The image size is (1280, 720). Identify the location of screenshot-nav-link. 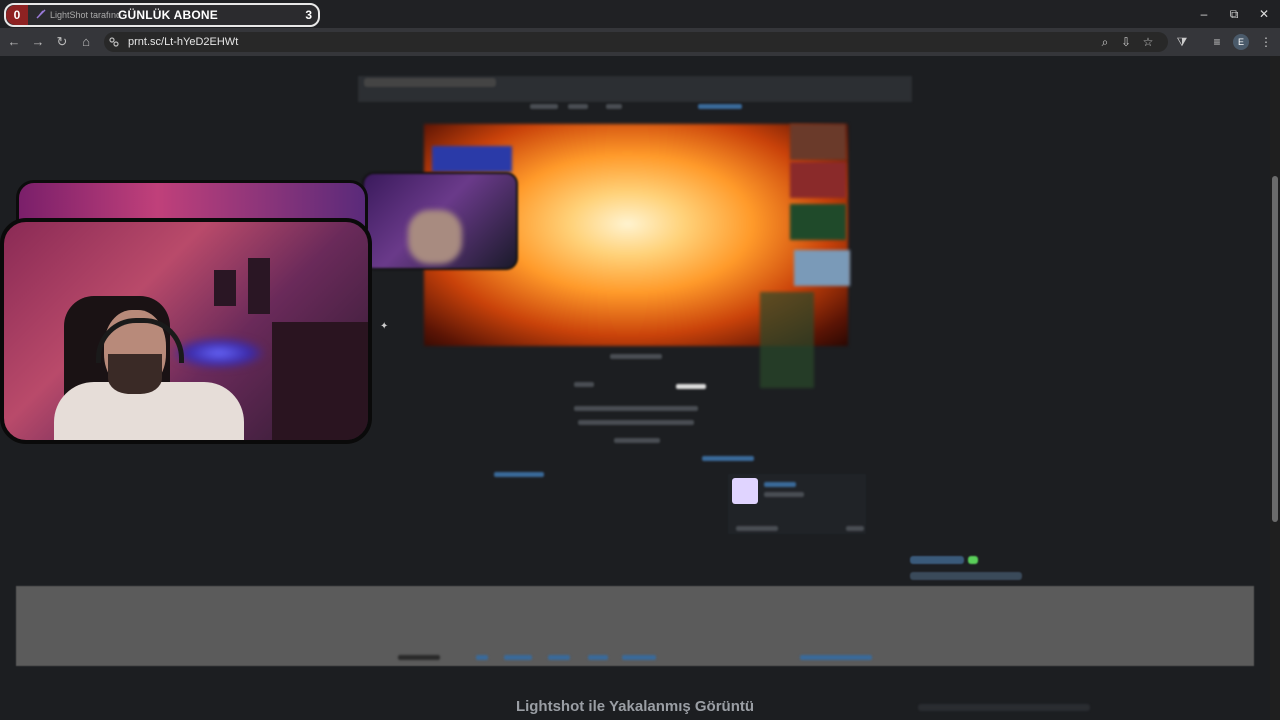
(720, 106).